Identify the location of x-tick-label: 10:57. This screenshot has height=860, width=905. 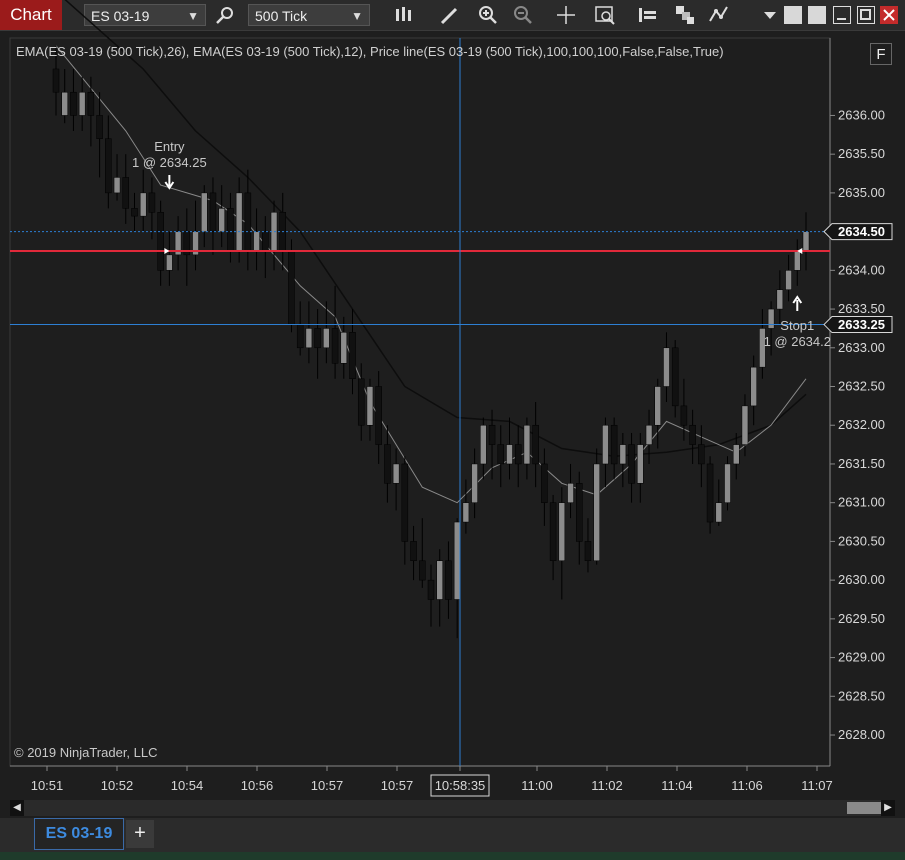
(327, 785).